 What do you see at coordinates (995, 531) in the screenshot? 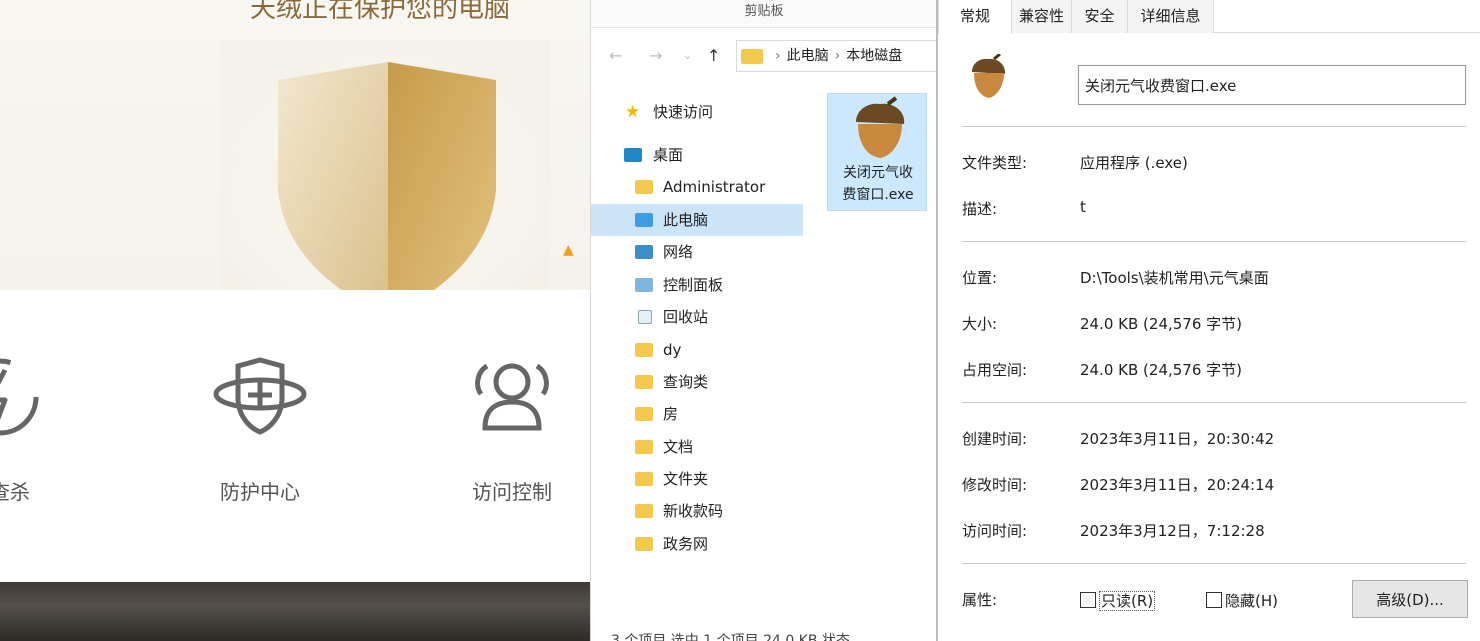
I see `accessed-label: 访问时间:` at bounding box center [995, 531].